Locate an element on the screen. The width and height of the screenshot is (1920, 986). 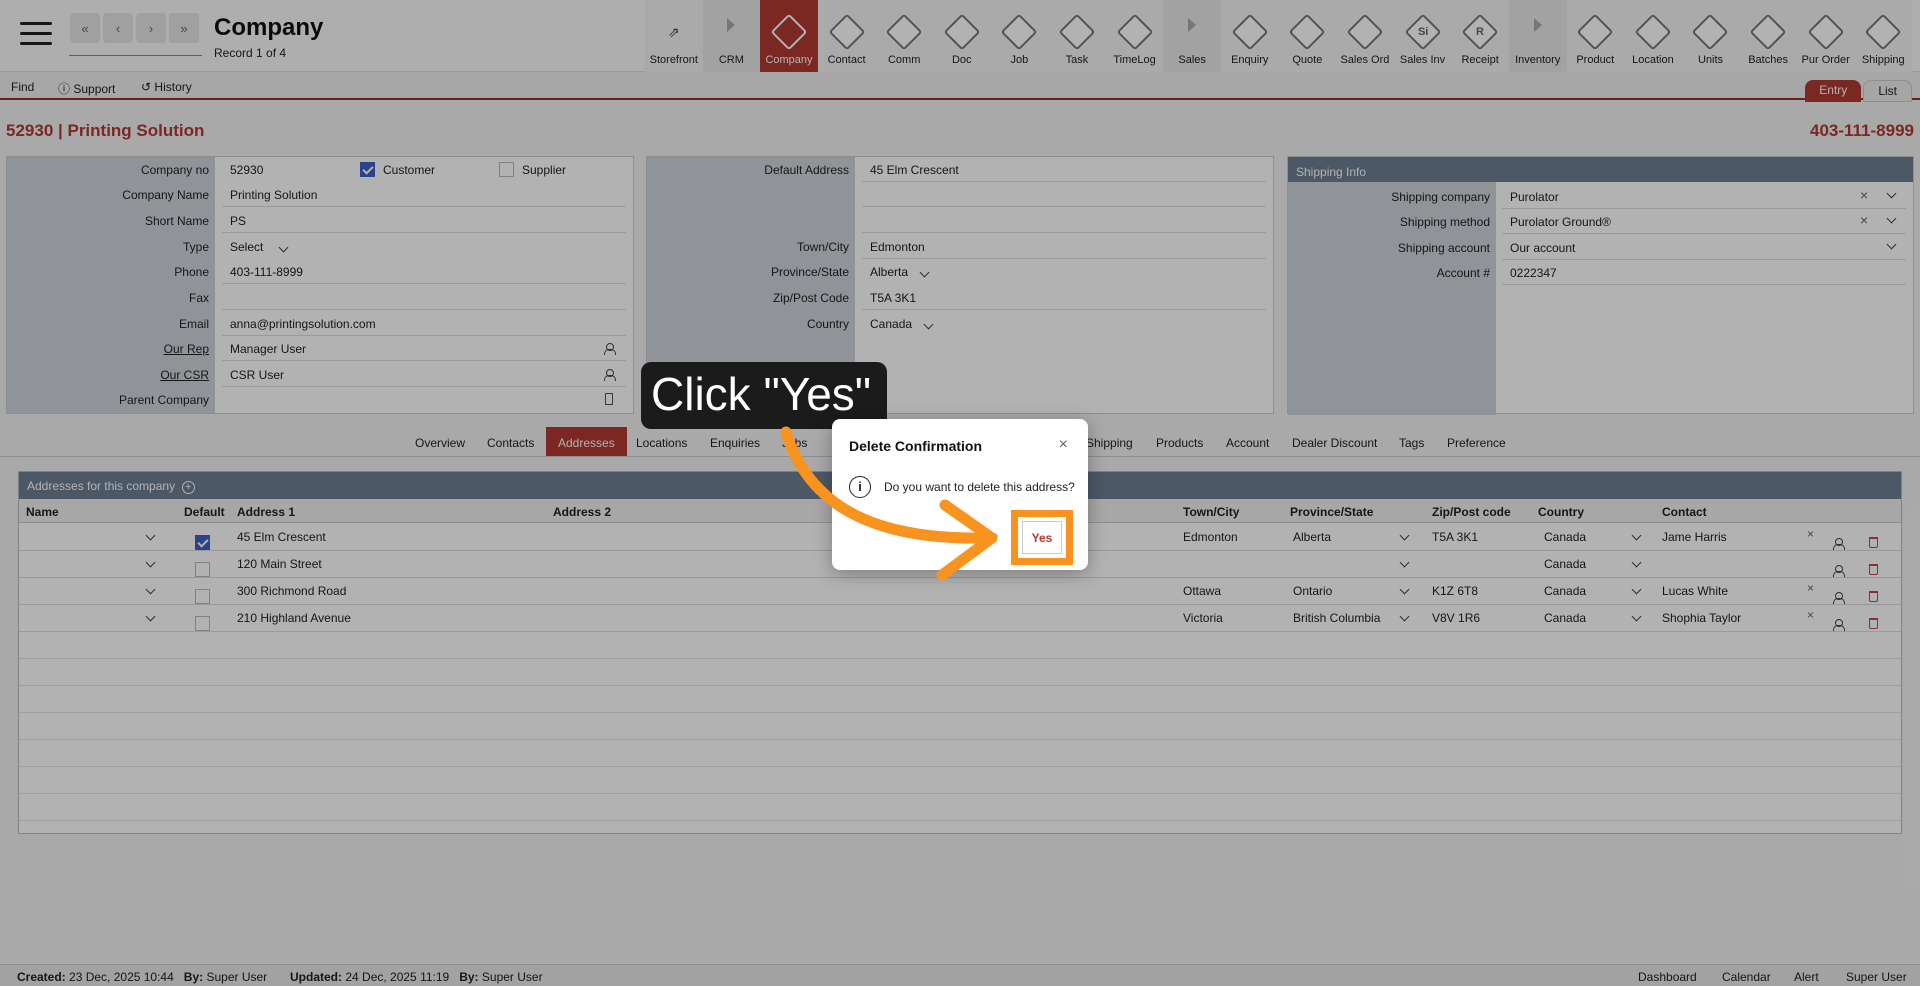
pointer-arrow is located at coordinates (889, 503).